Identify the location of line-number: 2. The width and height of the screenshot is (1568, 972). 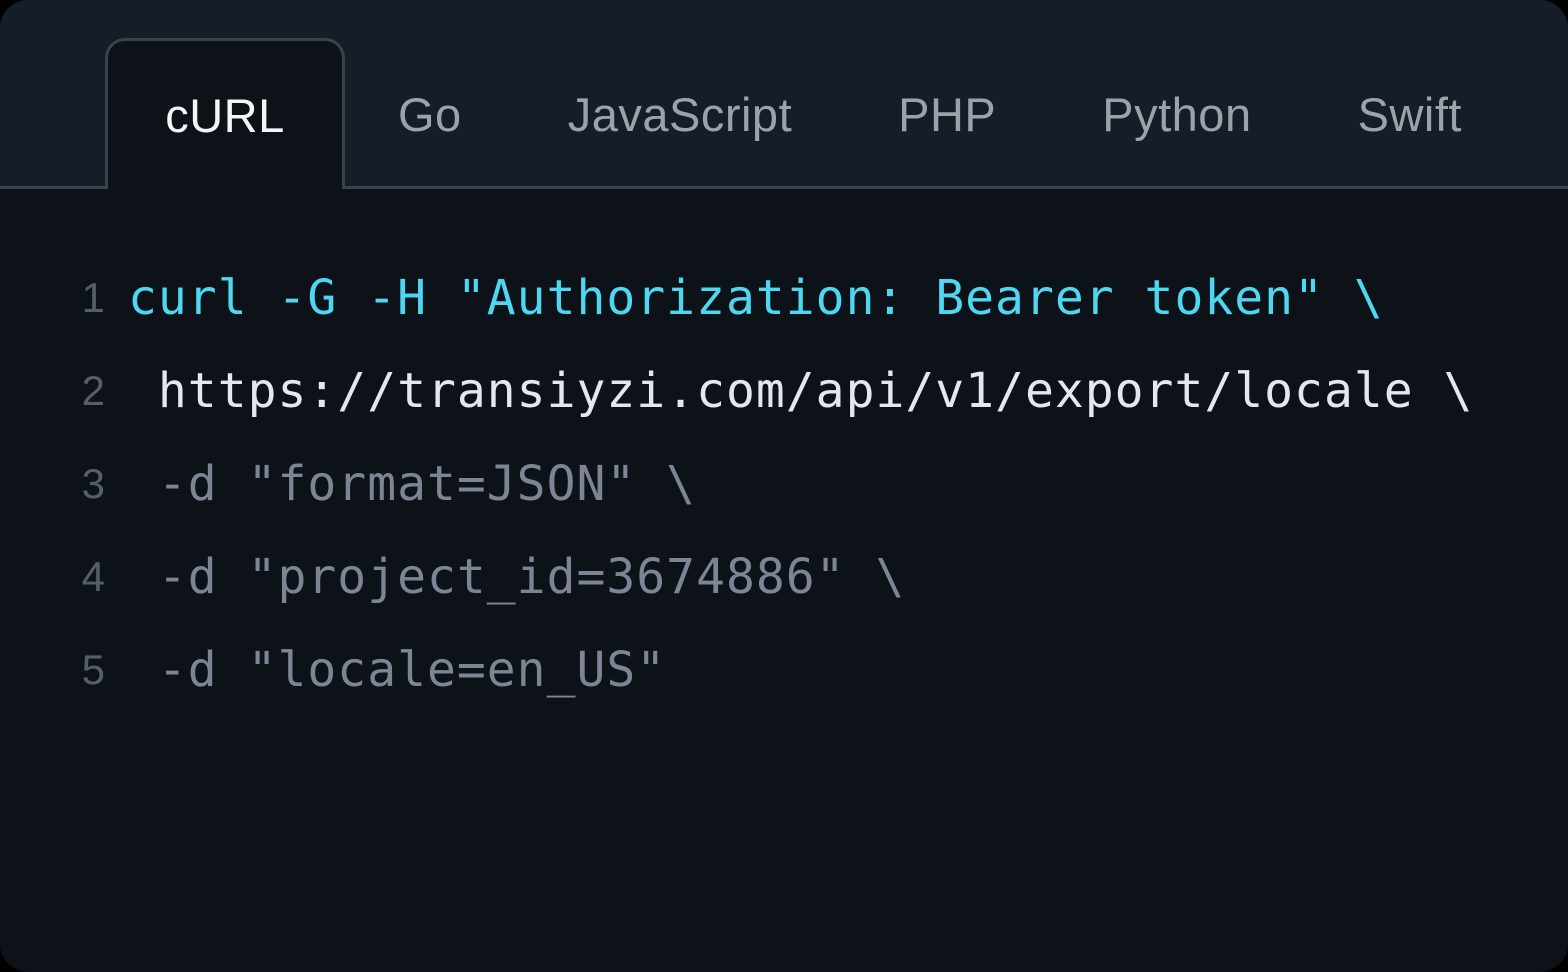
(93, 390).